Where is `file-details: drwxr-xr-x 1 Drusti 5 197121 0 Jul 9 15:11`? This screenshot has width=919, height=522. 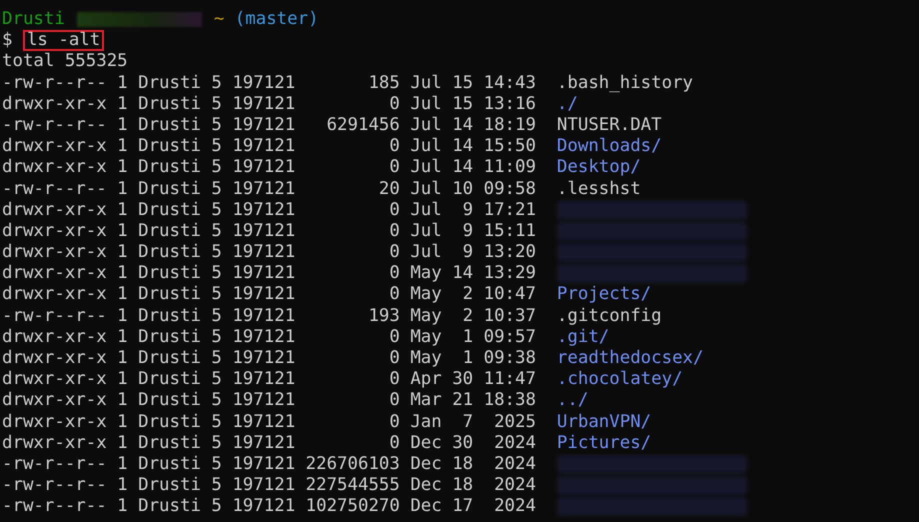 file-details: drwxr-xr-x 1 Drusti 5 197121 0 Jul 9 15:11 is located at coordinates (269, 231).